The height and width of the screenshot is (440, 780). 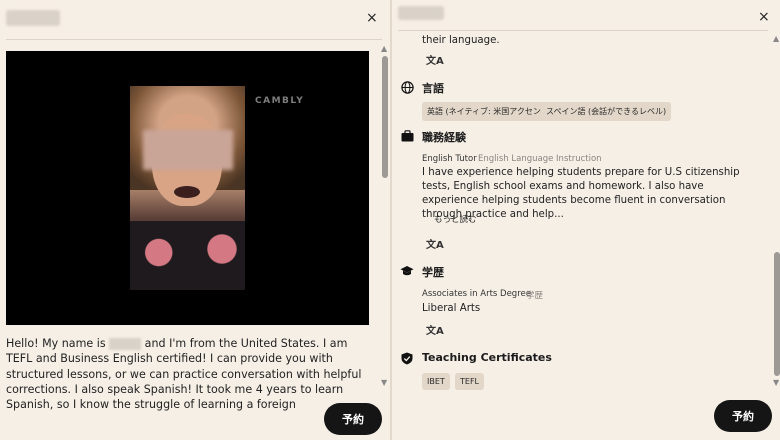 What do you see at coordinates (444, 137) in the screenshot?
I see `experience-title: 職務経験` at bounding box center [444, 137].